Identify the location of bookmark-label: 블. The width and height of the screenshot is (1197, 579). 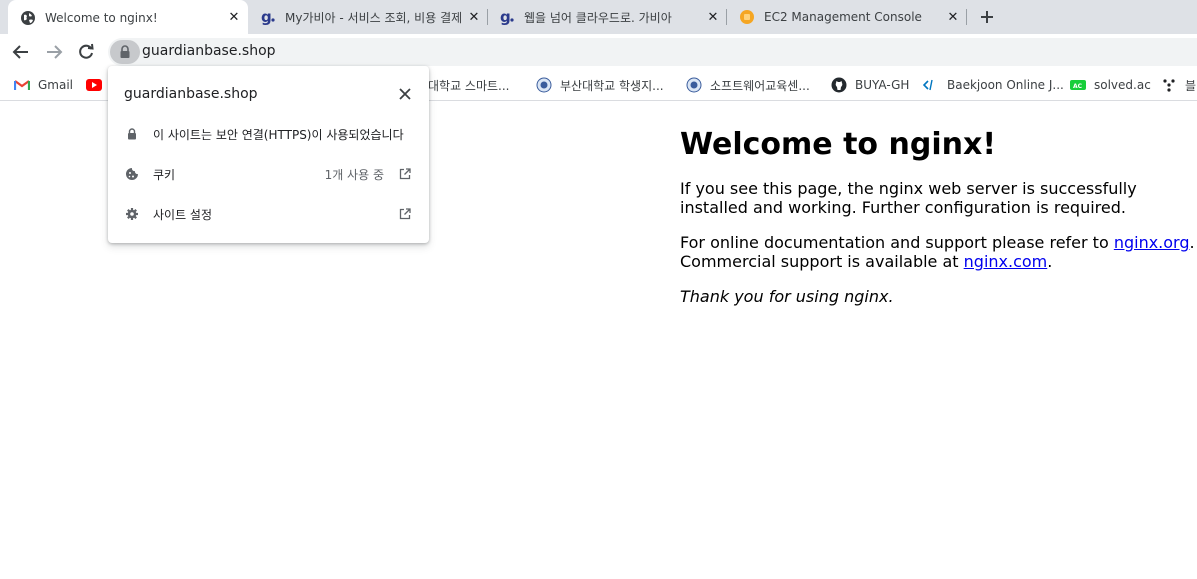
(1191, 85).